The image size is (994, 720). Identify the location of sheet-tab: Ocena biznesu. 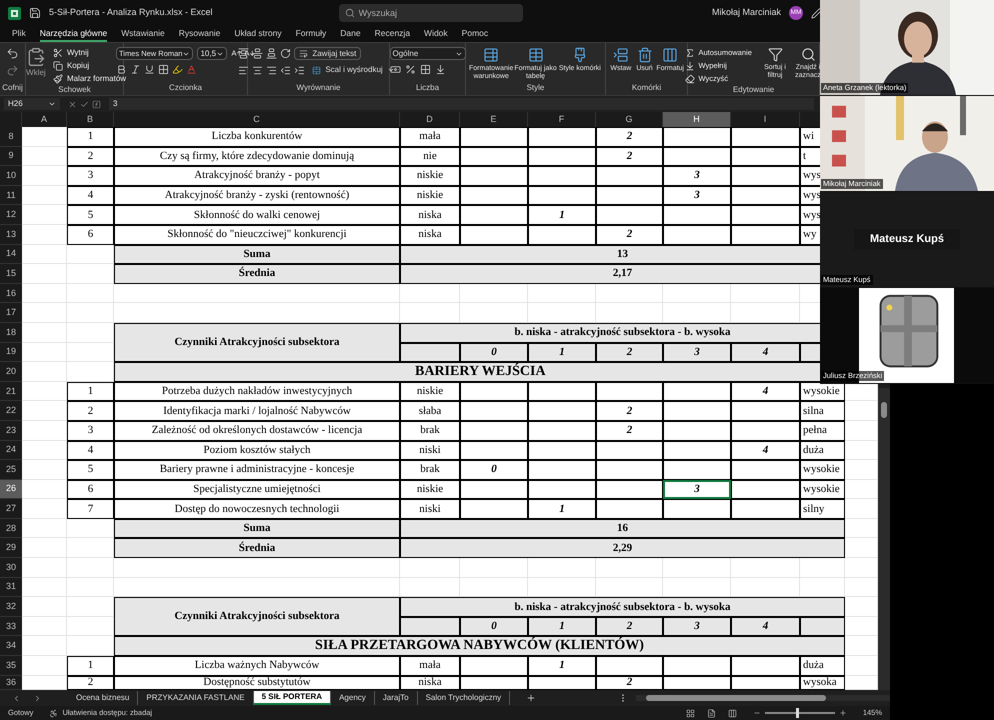
(103, 698).